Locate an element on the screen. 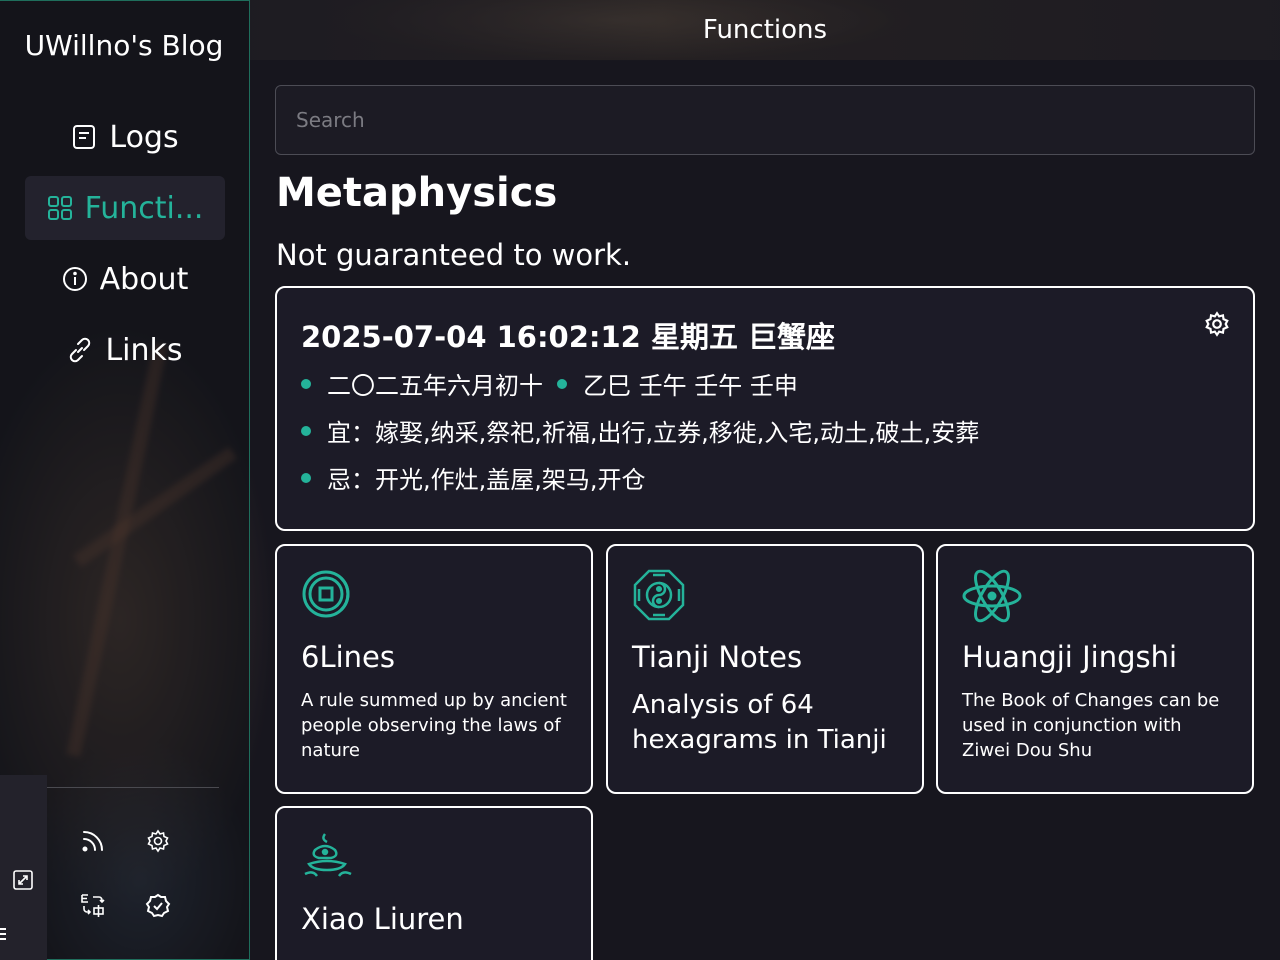 The height and width of the screenshot is (960, 1280). settings-icon is located at coordinates (158, 841).